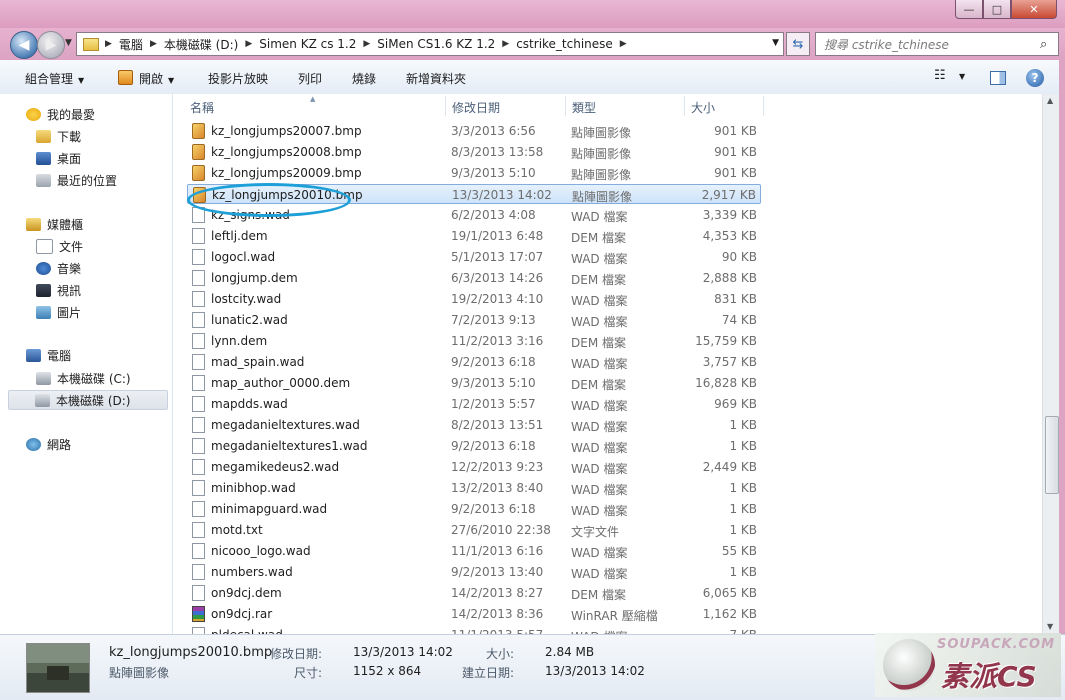 The height and width of the screenshot is (700, 1065). What do you see at coordinates (1035, 78) in the screenshot?
I see `help-icon: ?` at bounding box center [1035, 78].